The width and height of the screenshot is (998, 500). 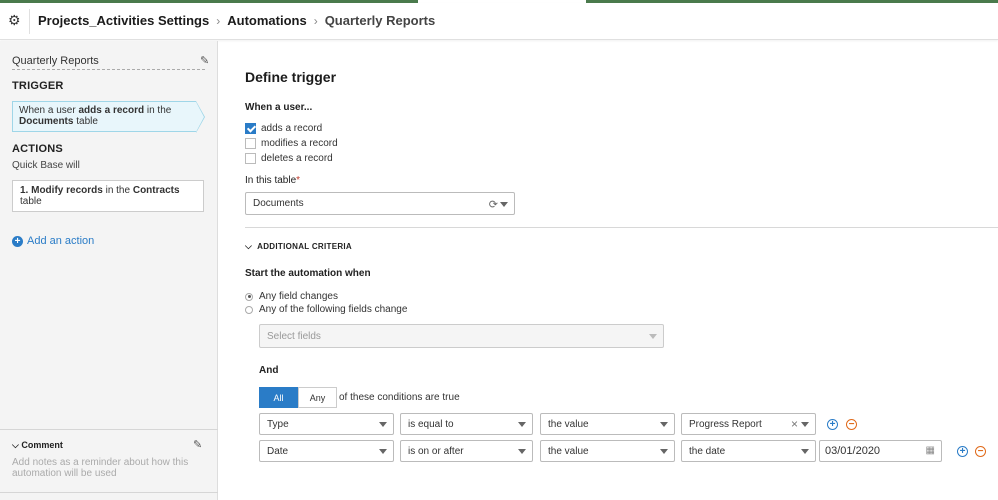 What do you see at coordinates (326, 424) in the screenshot?
I see `condition-field-select: Type` at bounding box center [326, 424].